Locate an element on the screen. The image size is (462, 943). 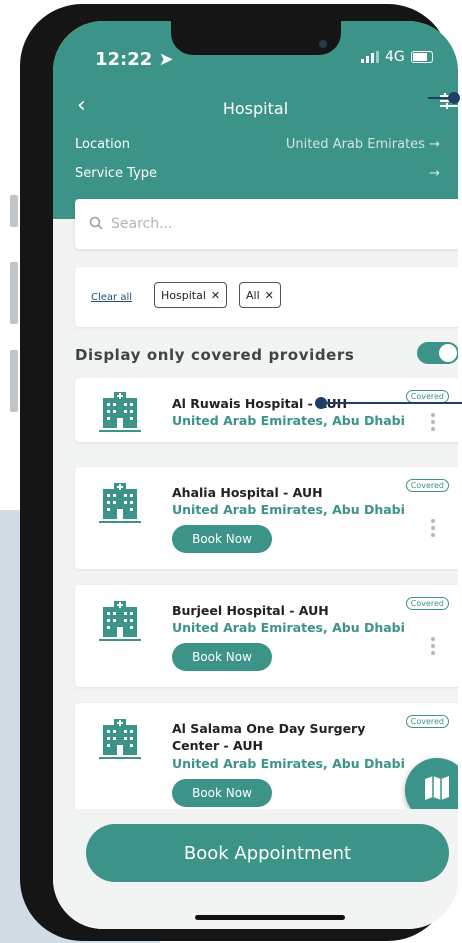
service-type-label: Service Type is located at coordinates (116, 173).